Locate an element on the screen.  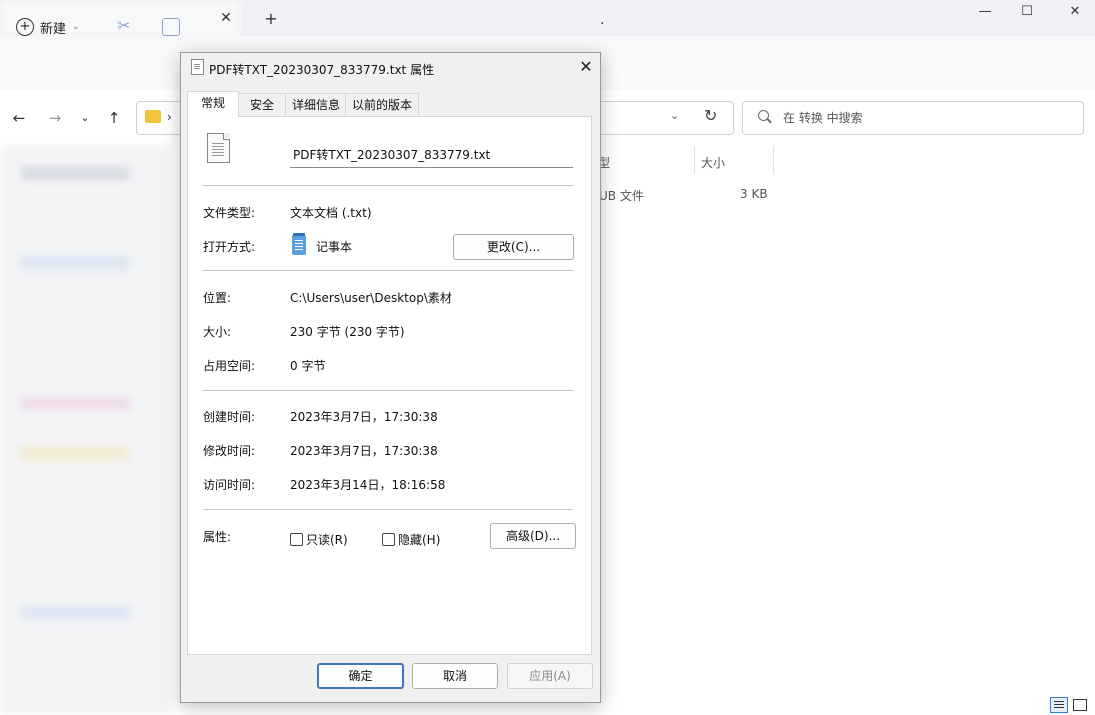
minimize-icon: — is located at coordinates (985, 12).